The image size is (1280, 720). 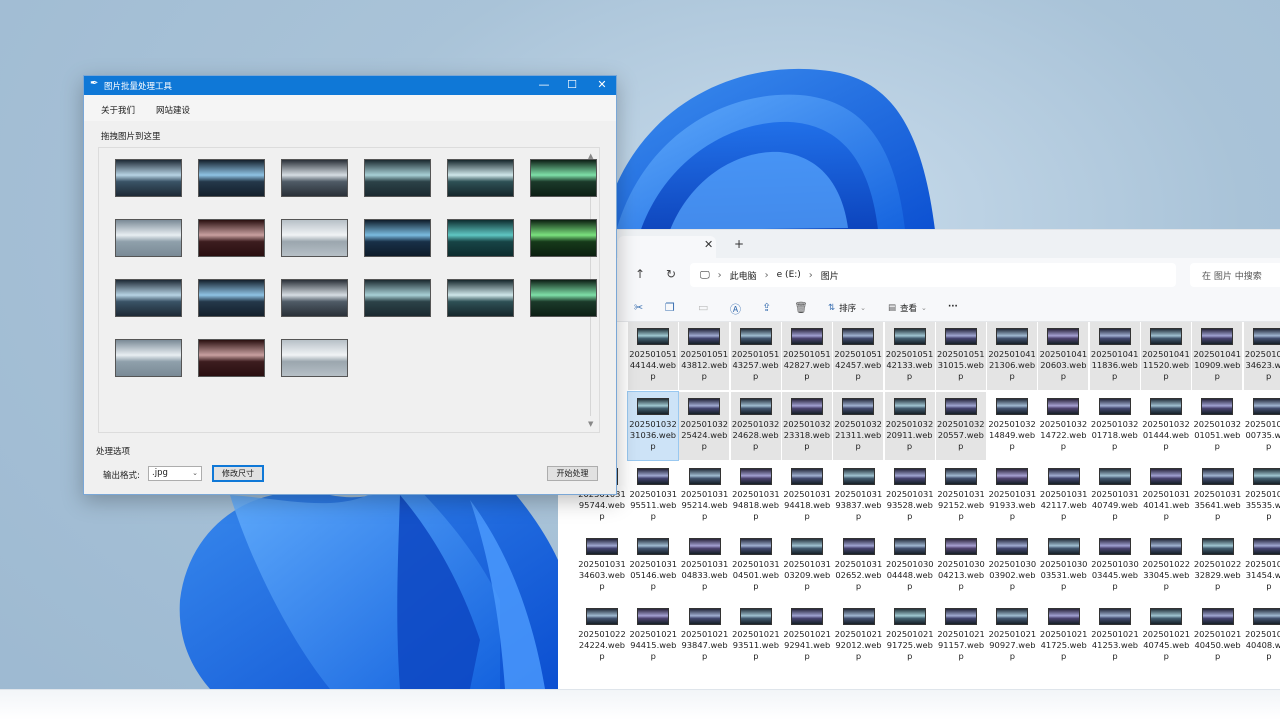 I want to click on breadcrumb-drive: e (E:), so click(x=789, y=275).